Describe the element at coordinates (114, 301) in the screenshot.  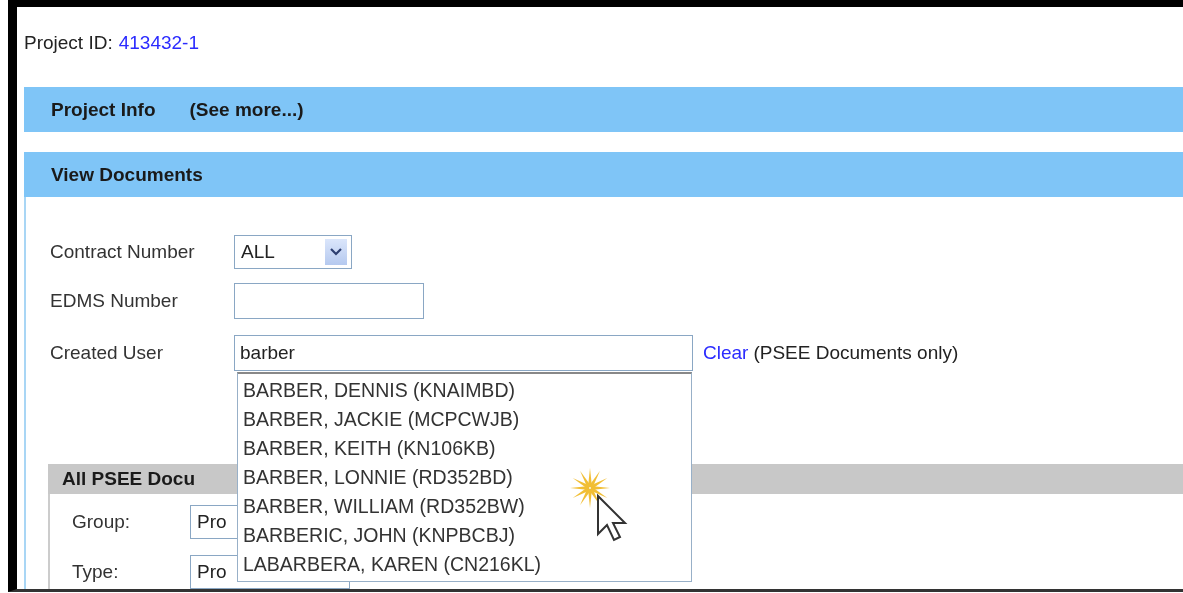
I see `field-label: EDMS Number` at that location.